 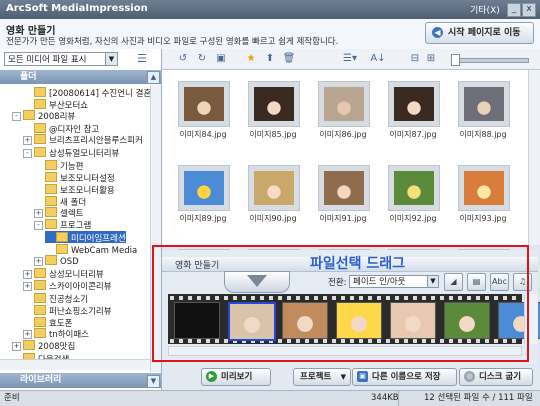 What do you see at coordinates (437, 32) in the screenshot?
I see `left-arrow-icon: ◀` at bounding box center [437, 32].